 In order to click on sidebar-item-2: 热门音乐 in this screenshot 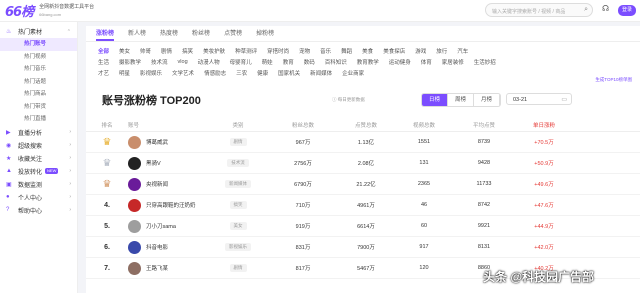, I will do `click(38, 69)`.